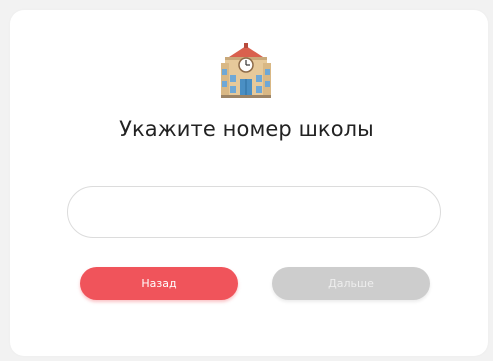 The height and width of the screenshot is (361, 493). What do you see at coordinates (351, 283) in the screenshot?
I see `next-button: Дальше` at bounding box center [351, 283].